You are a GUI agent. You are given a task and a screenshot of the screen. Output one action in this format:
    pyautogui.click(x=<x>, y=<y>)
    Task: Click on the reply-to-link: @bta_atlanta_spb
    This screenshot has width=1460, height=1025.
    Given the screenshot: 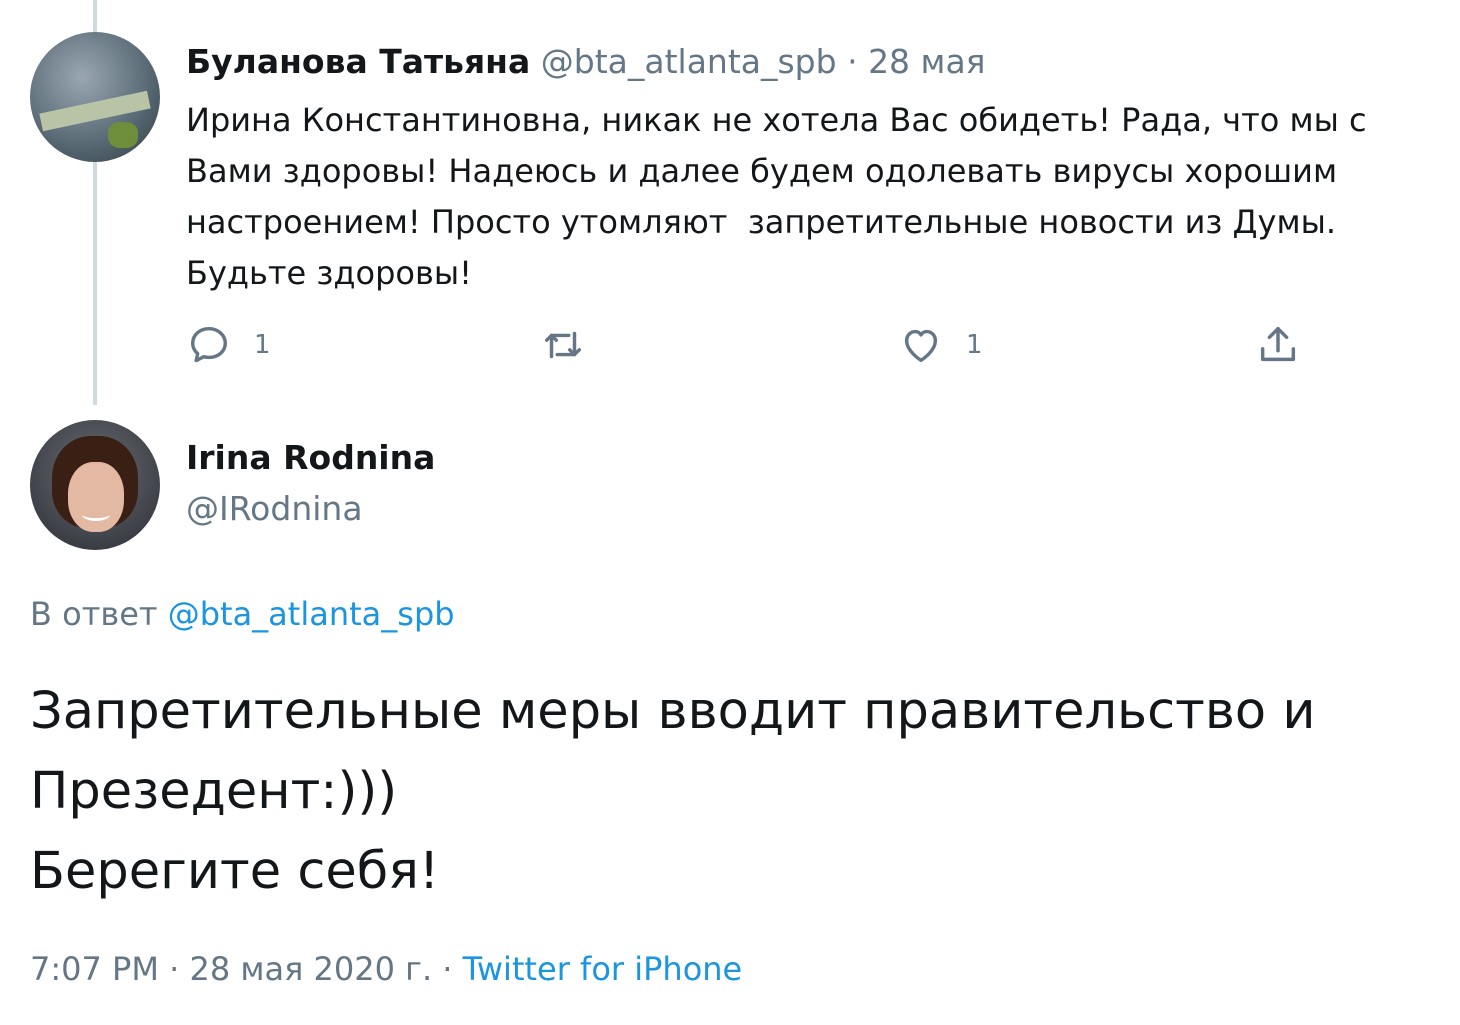 What is the action you would take?
    pyautogui.click(x=311, y=614)
    